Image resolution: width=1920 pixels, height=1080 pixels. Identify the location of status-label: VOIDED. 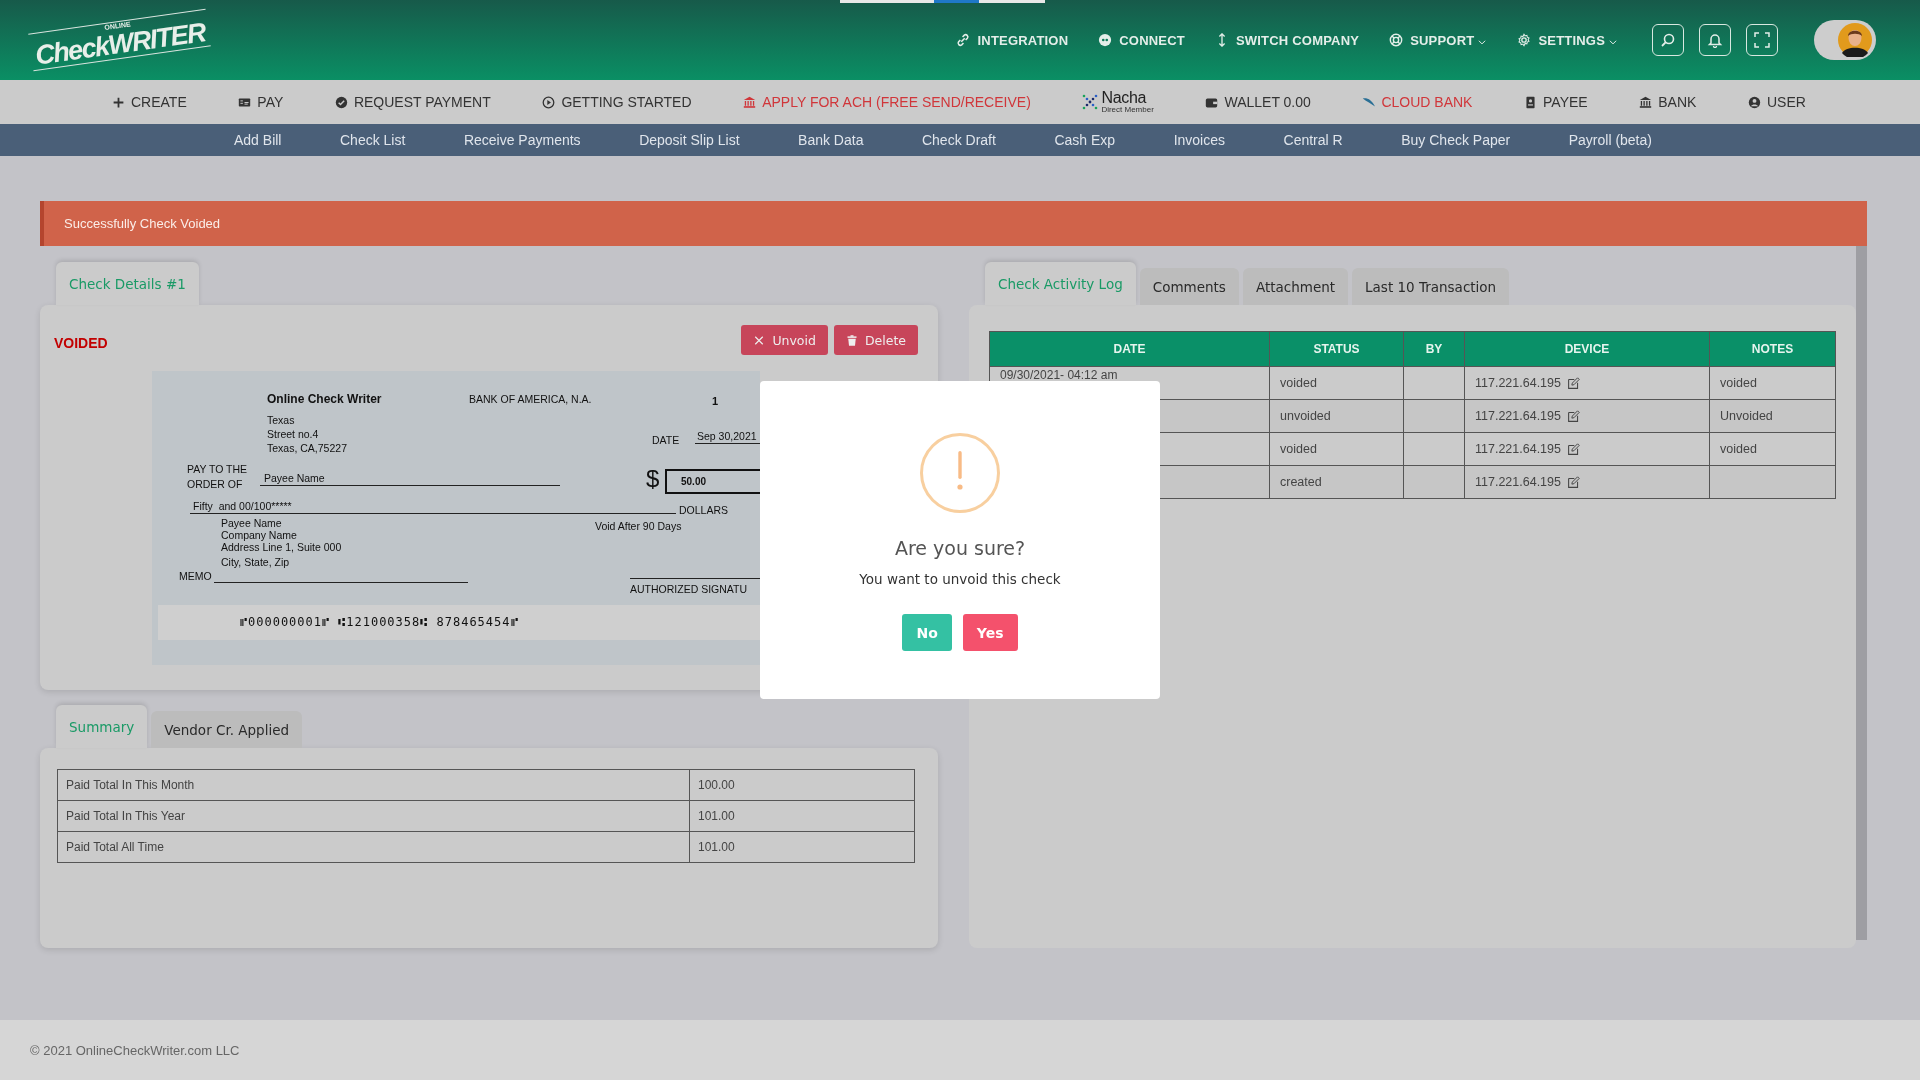
(81, 343).